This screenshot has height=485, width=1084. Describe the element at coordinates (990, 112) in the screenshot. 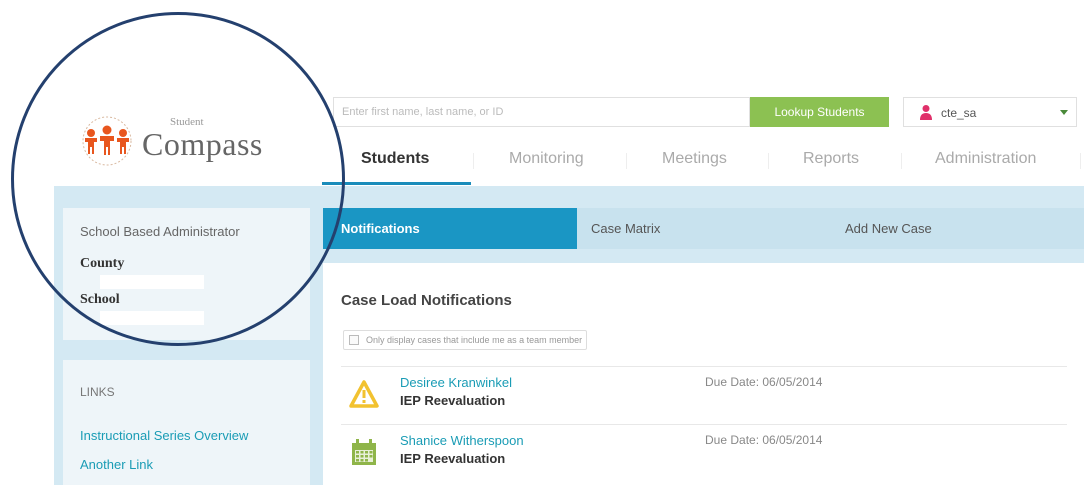

I see `user-menu-dropdown: cte_sa` at that location.